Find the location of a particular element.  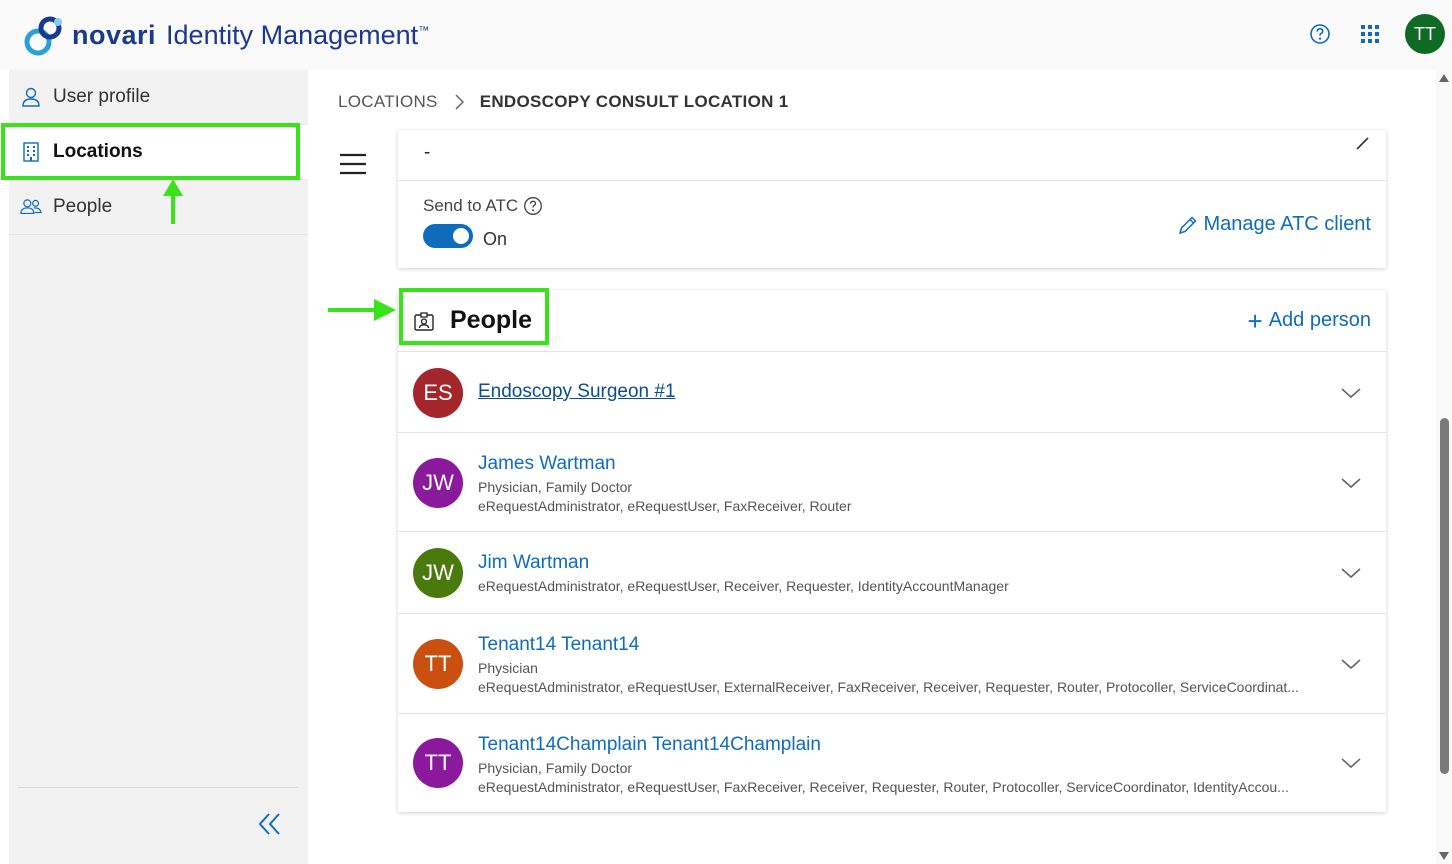

highlight-box-people-heading is located at coordinates (474, 316).